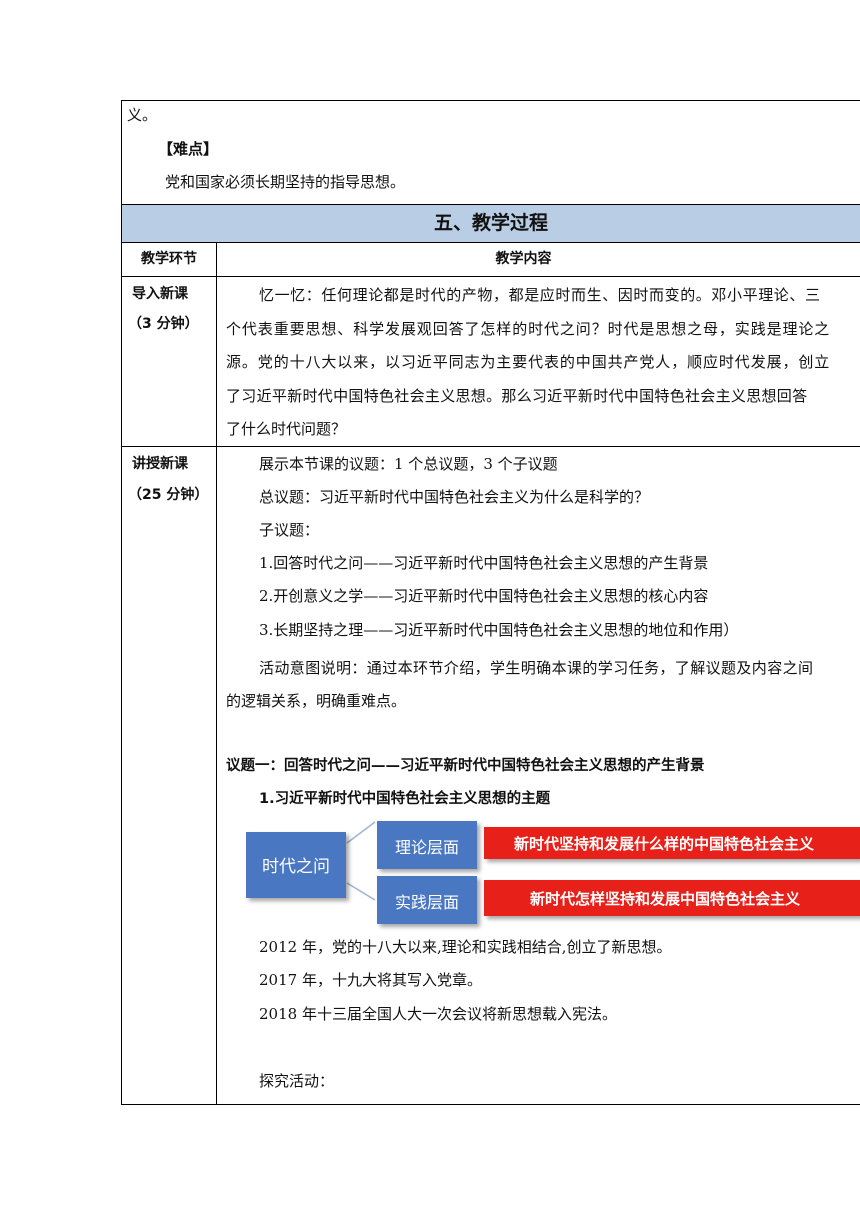  What do you see at coordinates (528, 362) in the screenshot?
I see `intro-line: 源。党的十八大以来，以习近平同志为主要代表的中国共产党人，顺应时代发展，创立` at bounding box center [528, 362].